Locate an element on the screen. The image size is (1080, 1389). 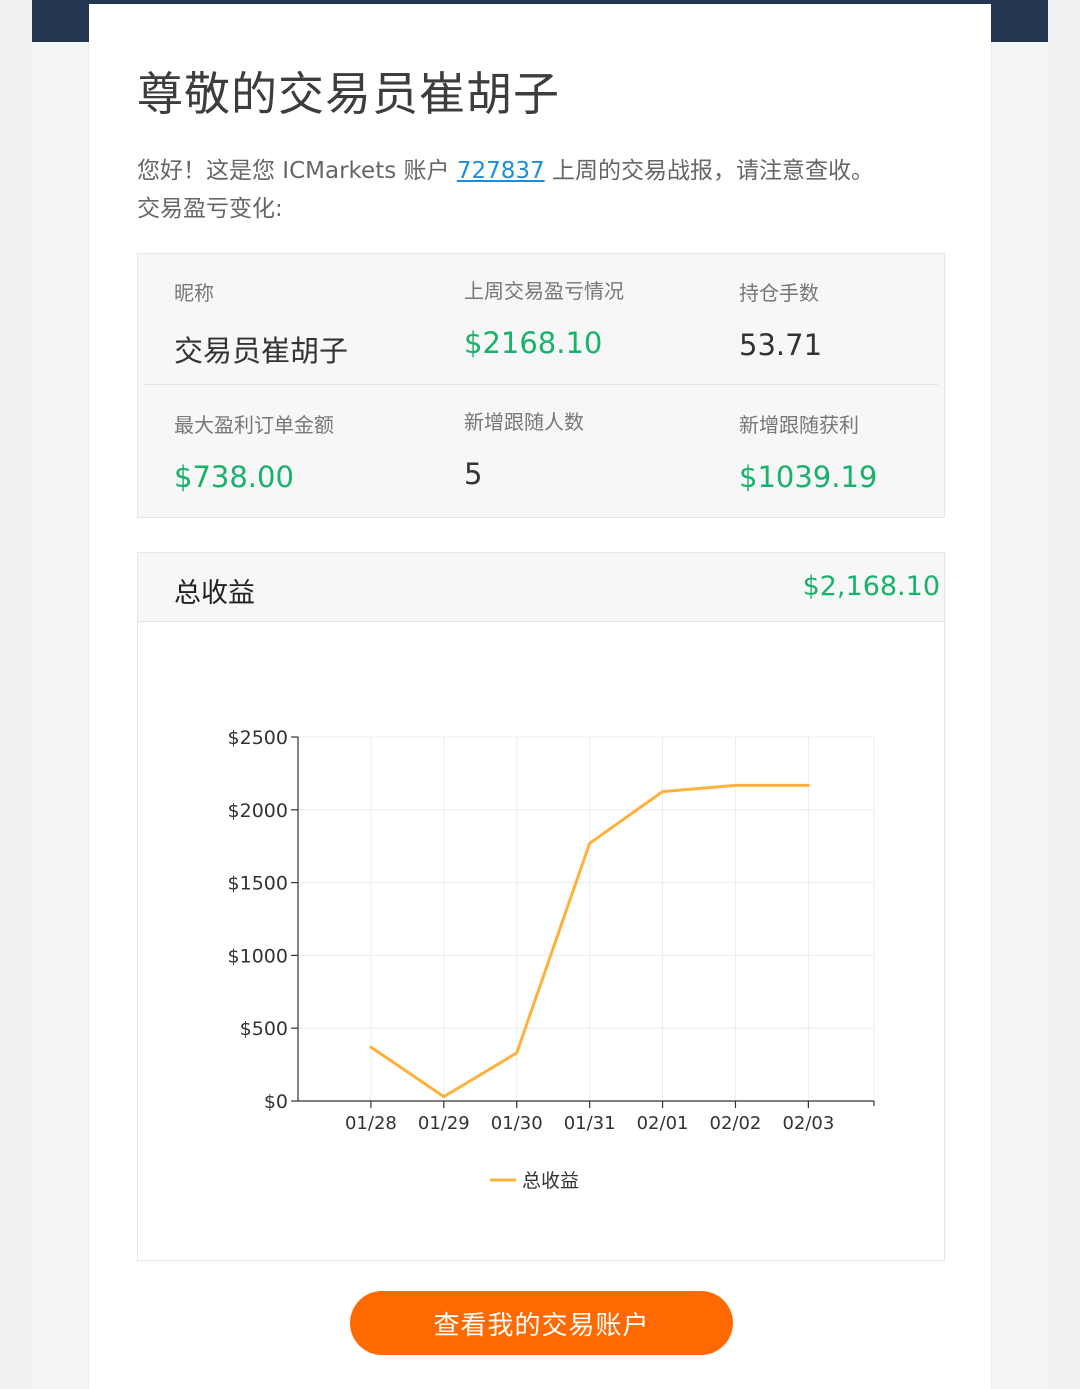
stat-weekly-pnl: 上周交易盈亏情况 $2168.10 is located at coordinates (544, 317).